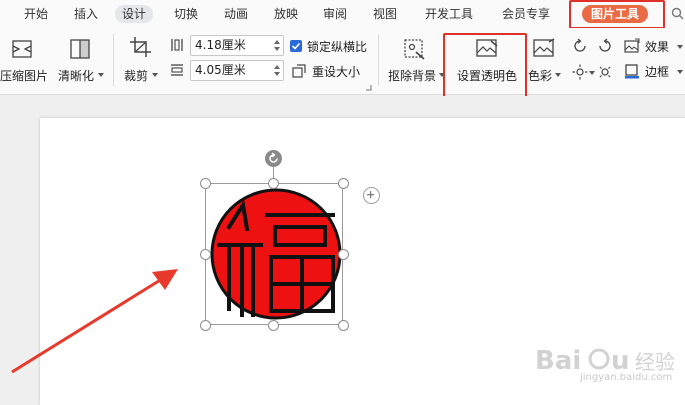  Describe the element at coordinates (205, 254) in the screenshot. I see `resize-handle-left` at that location.